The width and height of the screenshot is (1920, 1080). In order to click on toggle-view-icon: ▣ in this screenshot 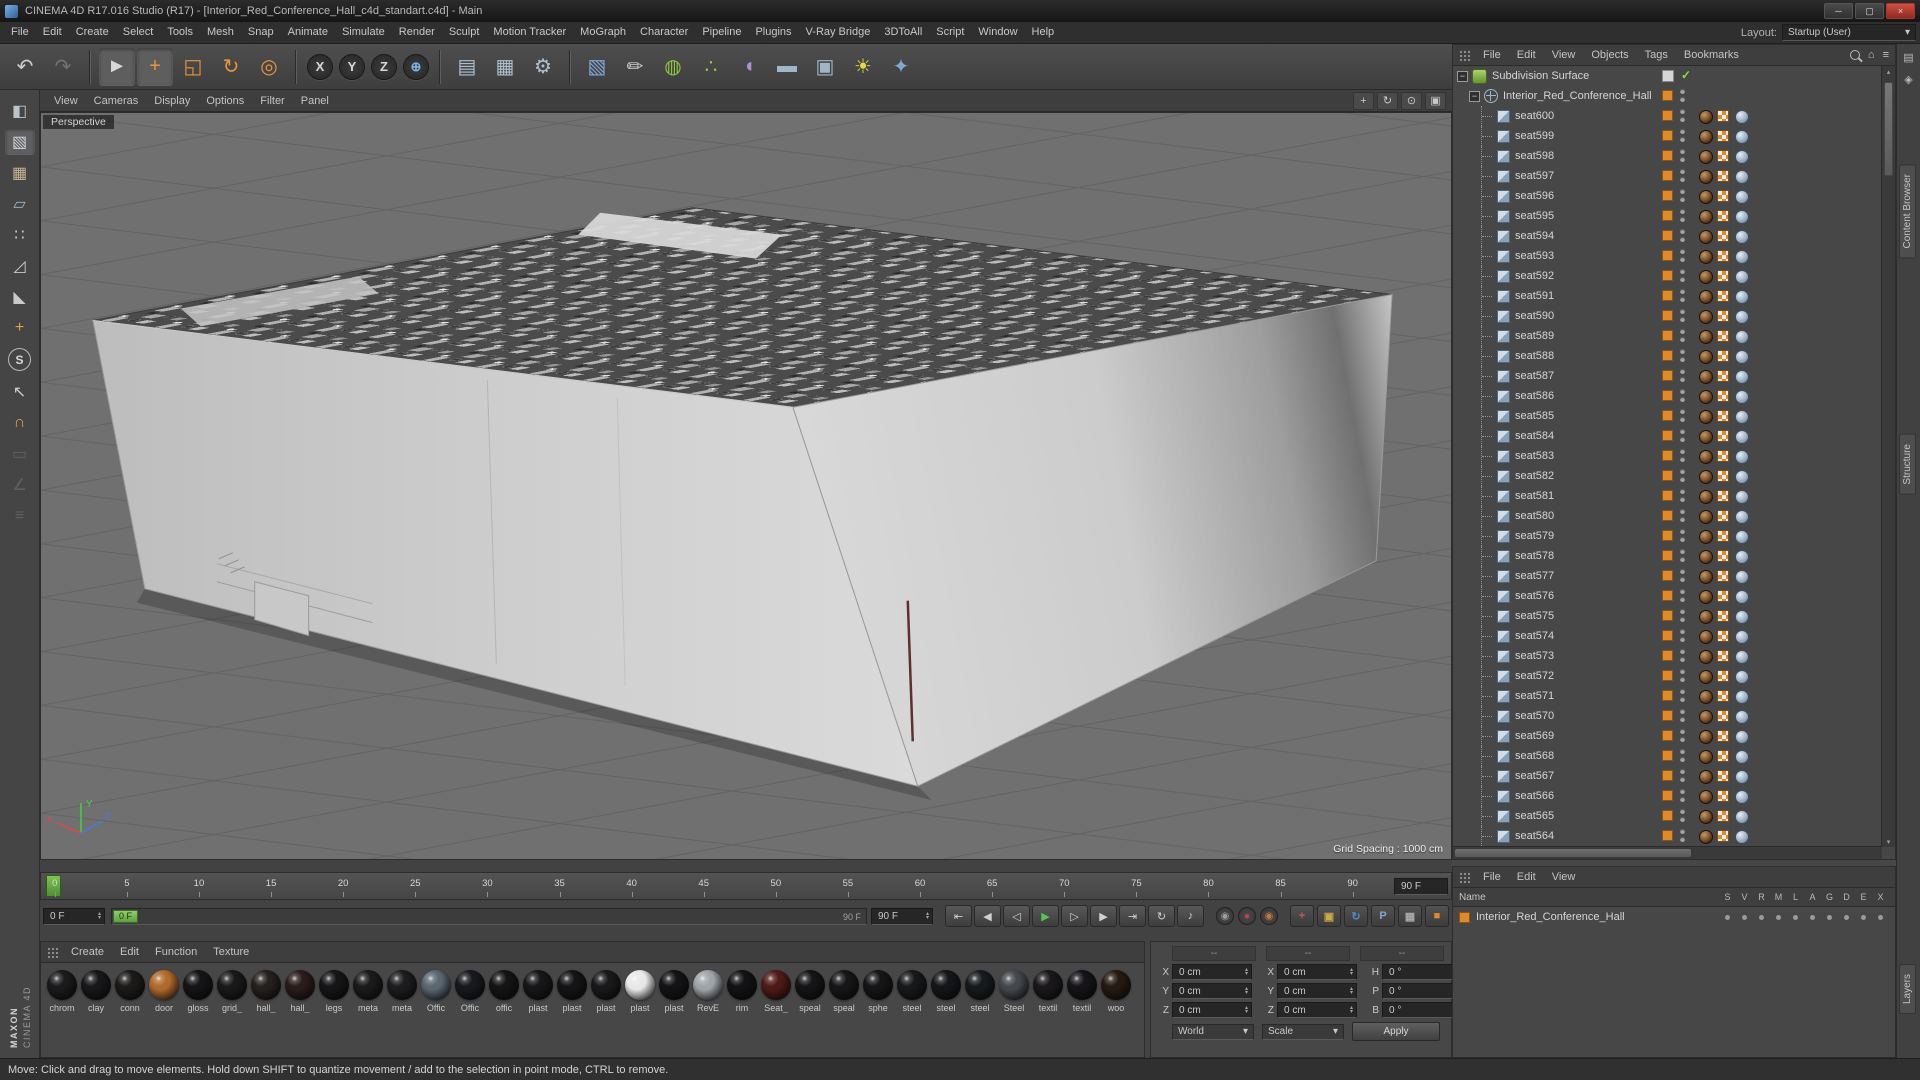, I will do `click(1435, 100)`.